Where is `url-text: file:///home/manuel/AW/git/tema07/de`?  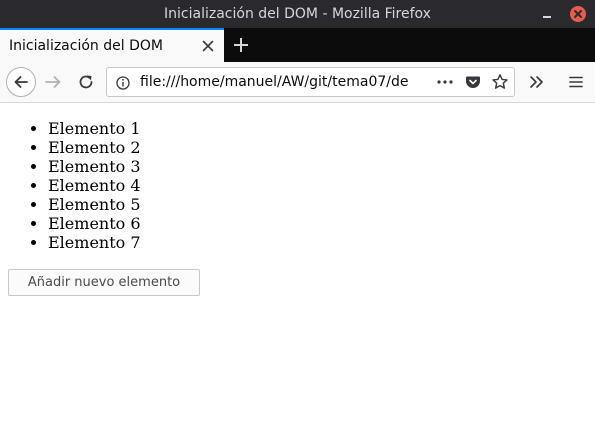 url-text: file:///home/manuel/AW/git/tema07/de is located at coordinates (285, 82).